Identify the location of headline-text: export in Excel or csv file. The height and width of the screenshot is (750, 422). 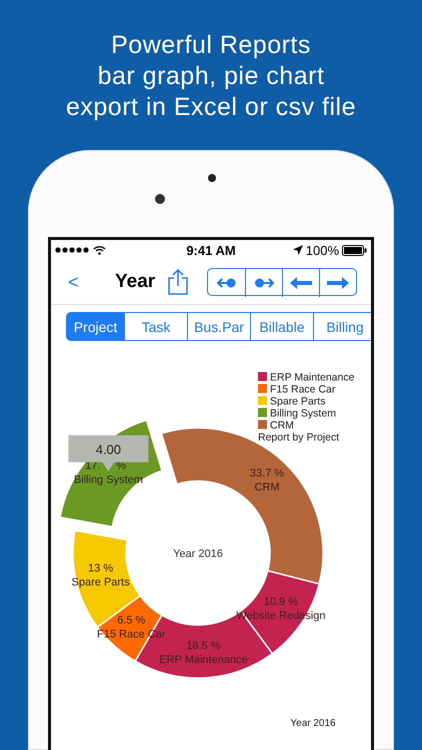
(211, 107).